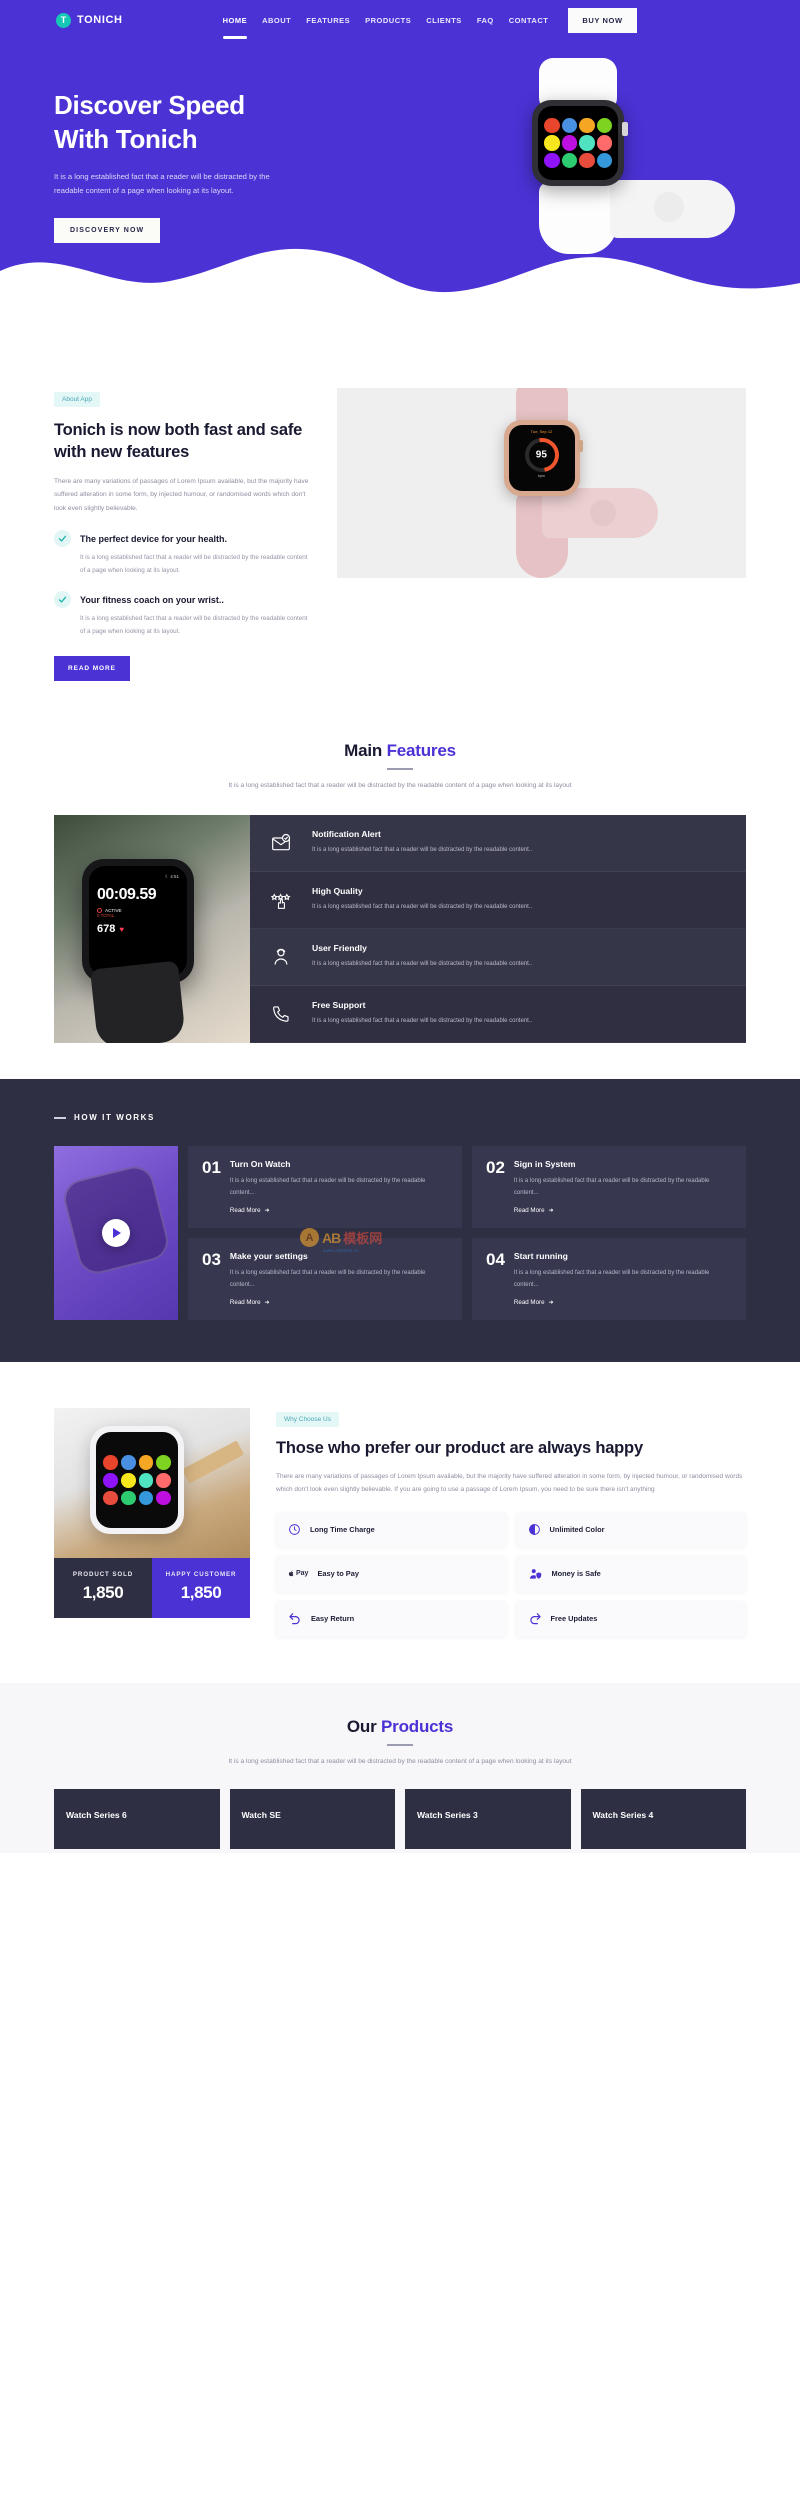  I want to click on mail-check-icon, so click(281, 843).